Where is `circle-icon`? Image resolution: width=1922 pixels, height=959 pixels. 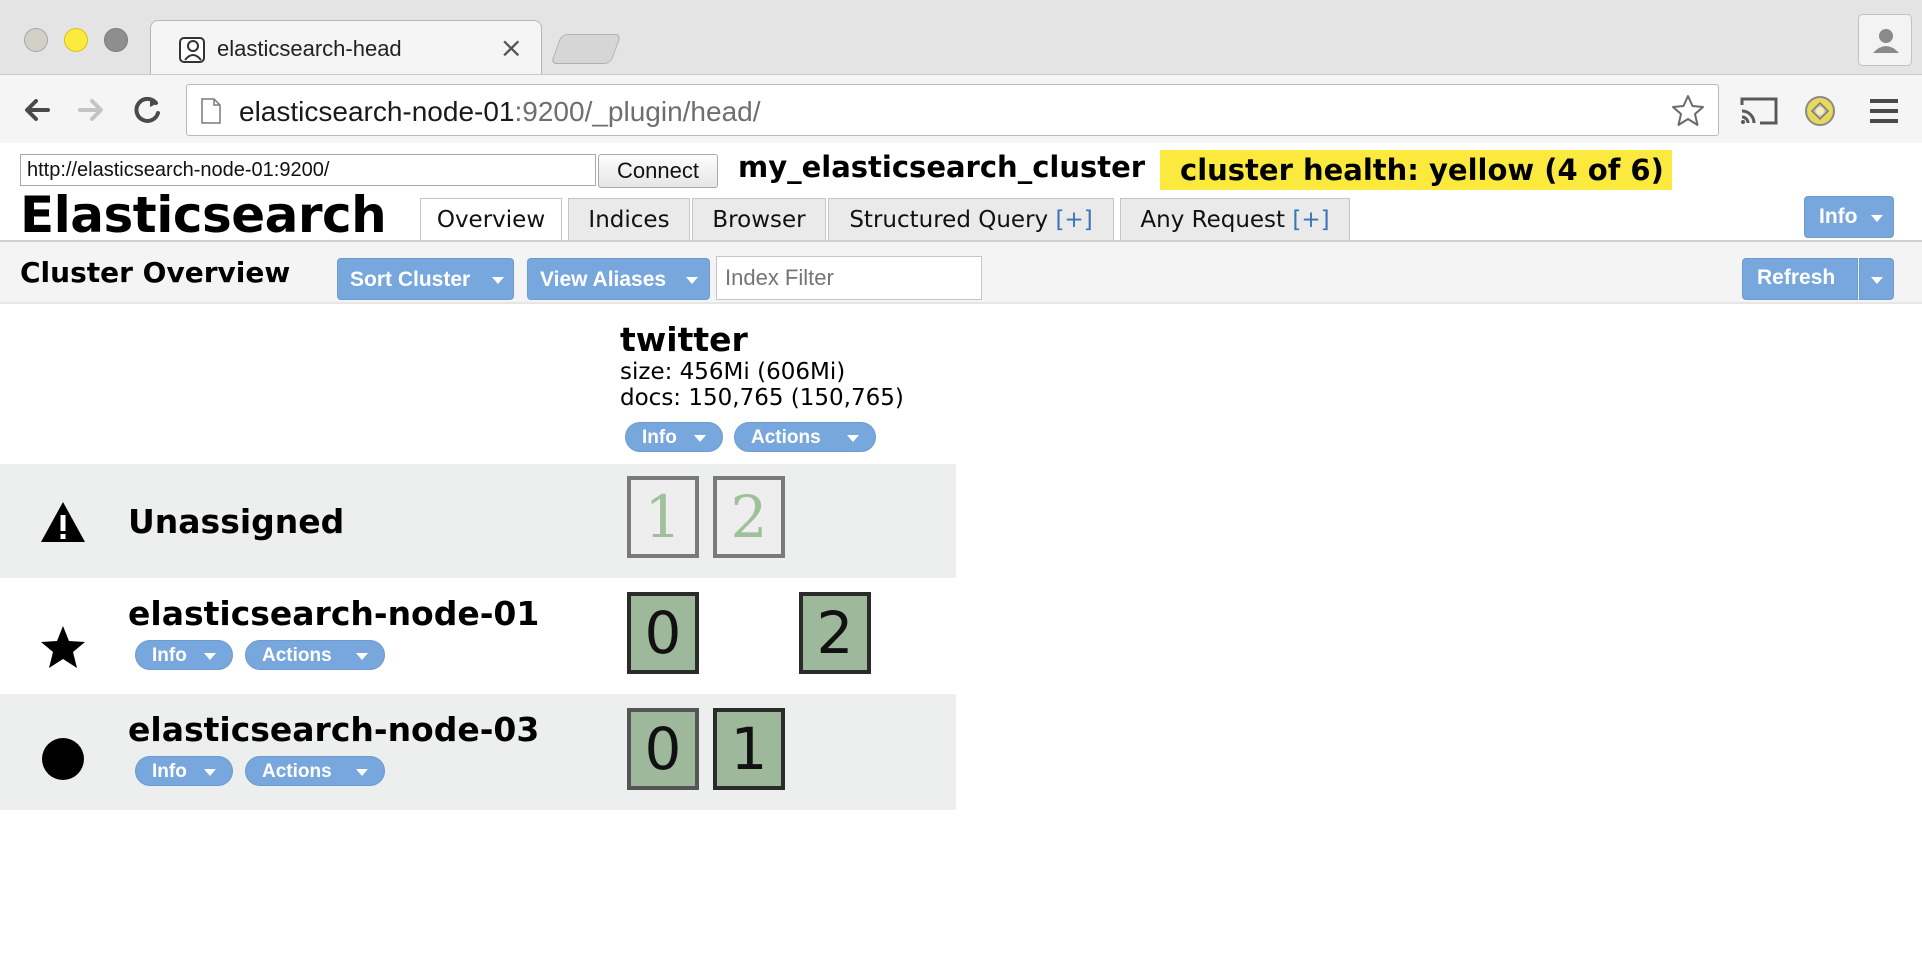 circle-icon is located at coordinates (63, 759).